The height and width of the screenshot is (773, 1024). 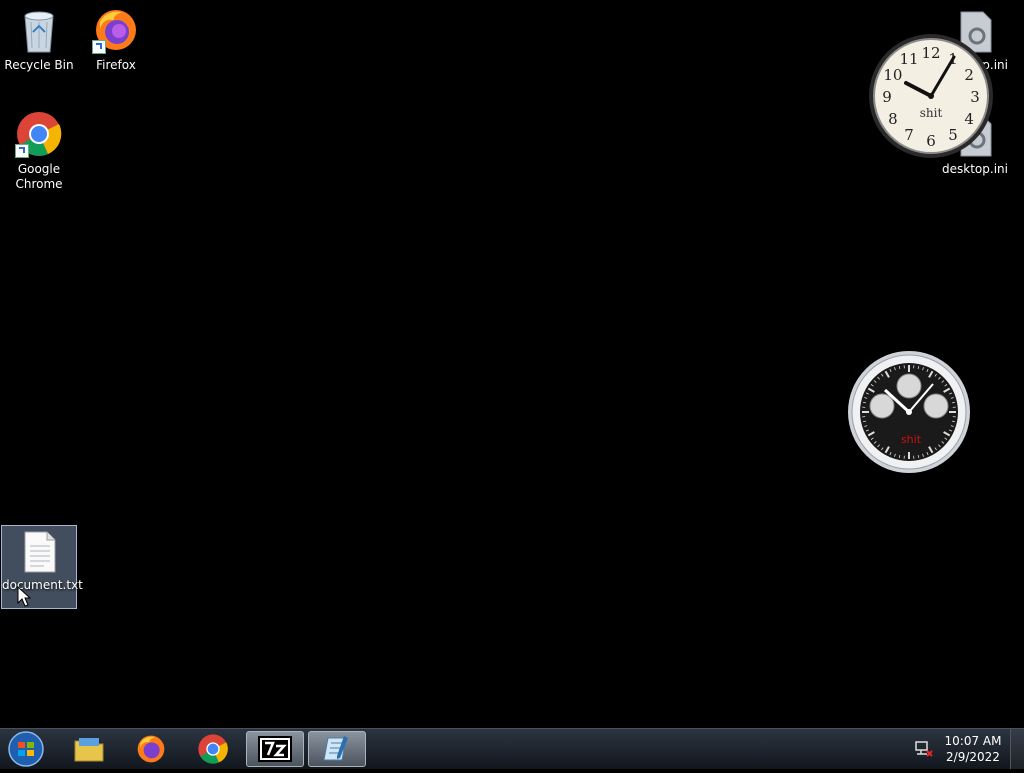 What do you see at coordinates (908, 59) in the screenshot?
I see `clock-numeral: 11` at bounding box center [908, 59].